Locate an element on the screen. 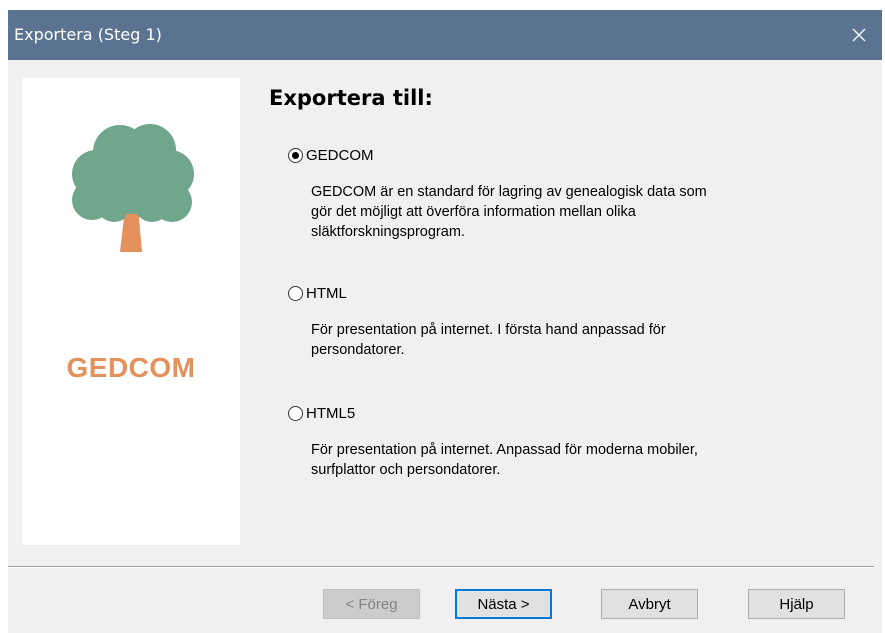 The image size is (885, 633). radio-option-html: HTML is located at coordinates (317, 293).